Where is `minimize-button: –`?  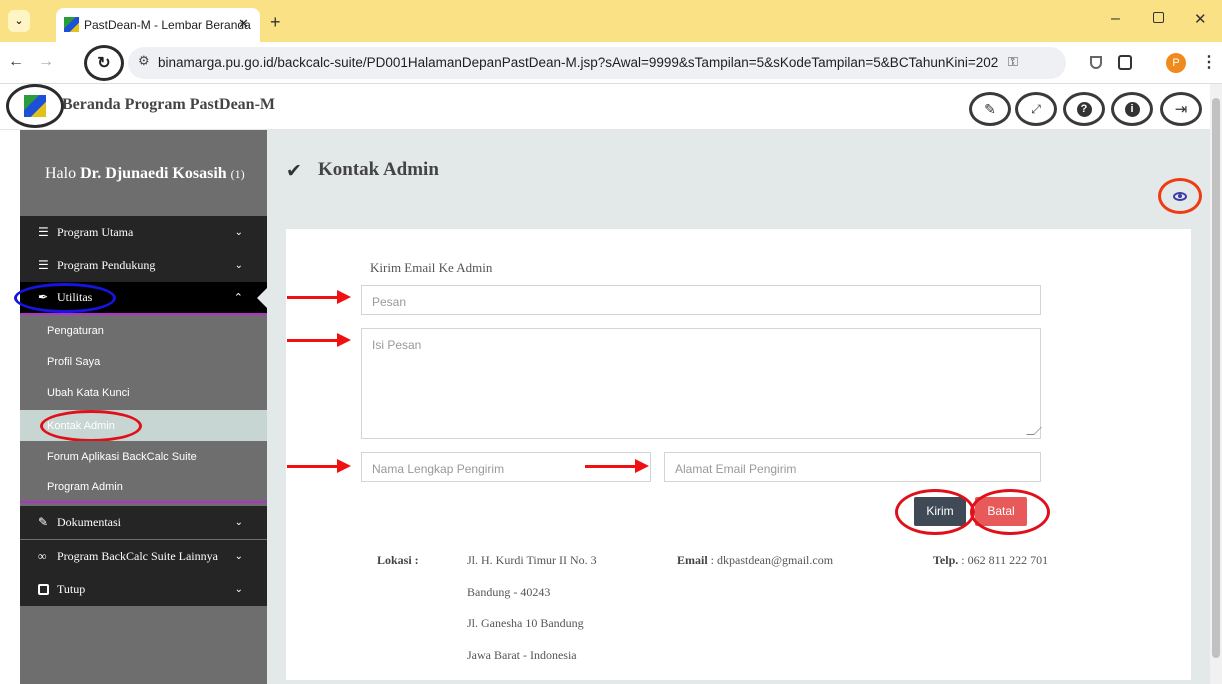 minimize-button: – is located at coordinates (1115, 19).